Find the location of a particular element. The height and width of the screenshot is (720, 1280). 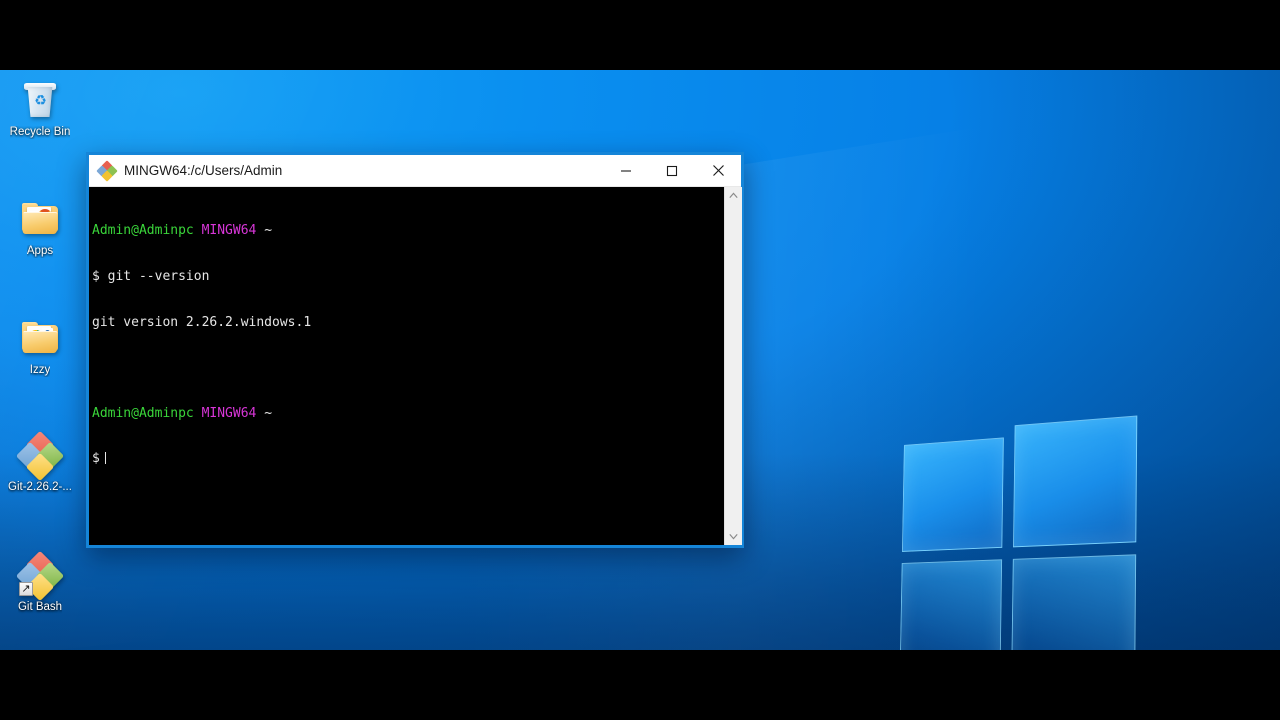

windows-logo-icon is located at coordinates (1018, 528).